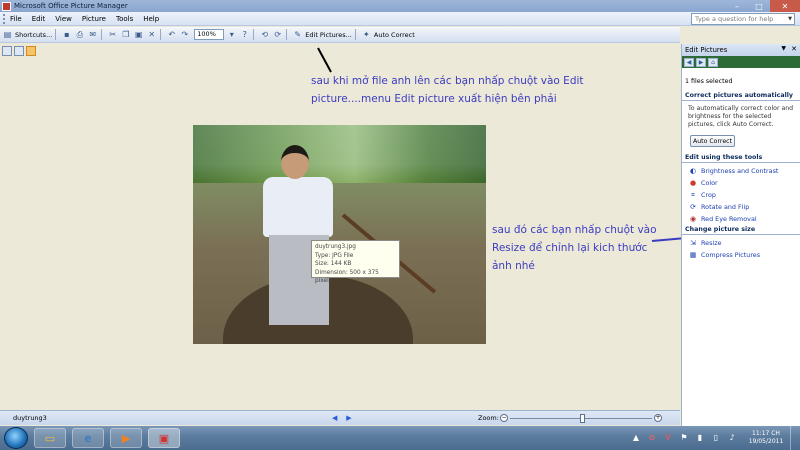 The image size is (800, 450). What do you see at coordinates (636, 438) in the screenshot?
I see `tray-chevron-icon: ▲` at bounding box center [636, 438].